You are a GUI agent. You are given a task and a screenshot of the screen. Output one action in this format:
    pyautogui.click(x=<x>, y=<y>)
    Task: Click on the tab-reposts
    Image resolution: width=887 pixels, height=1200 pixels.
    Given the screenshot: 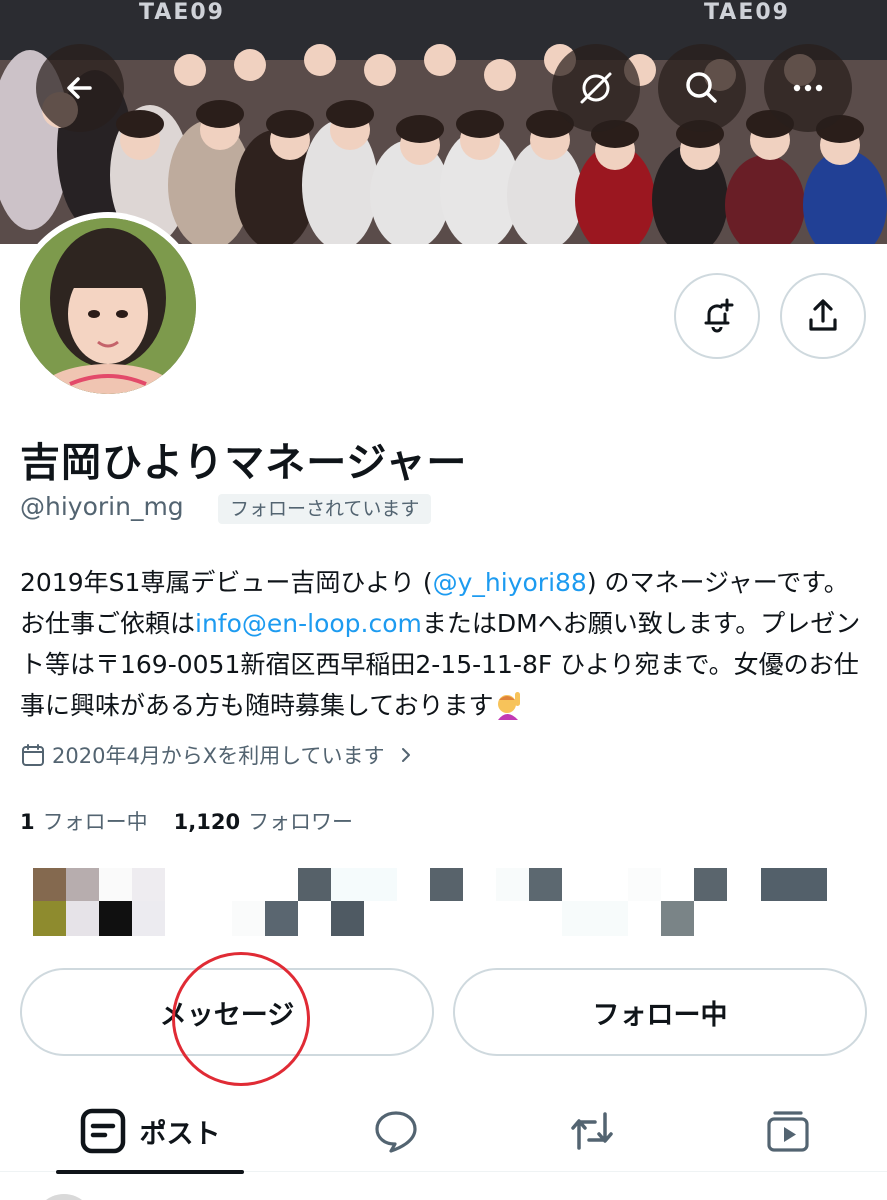 What is the action you would take?
    pyautogui.click(x=592, y=1131)
    